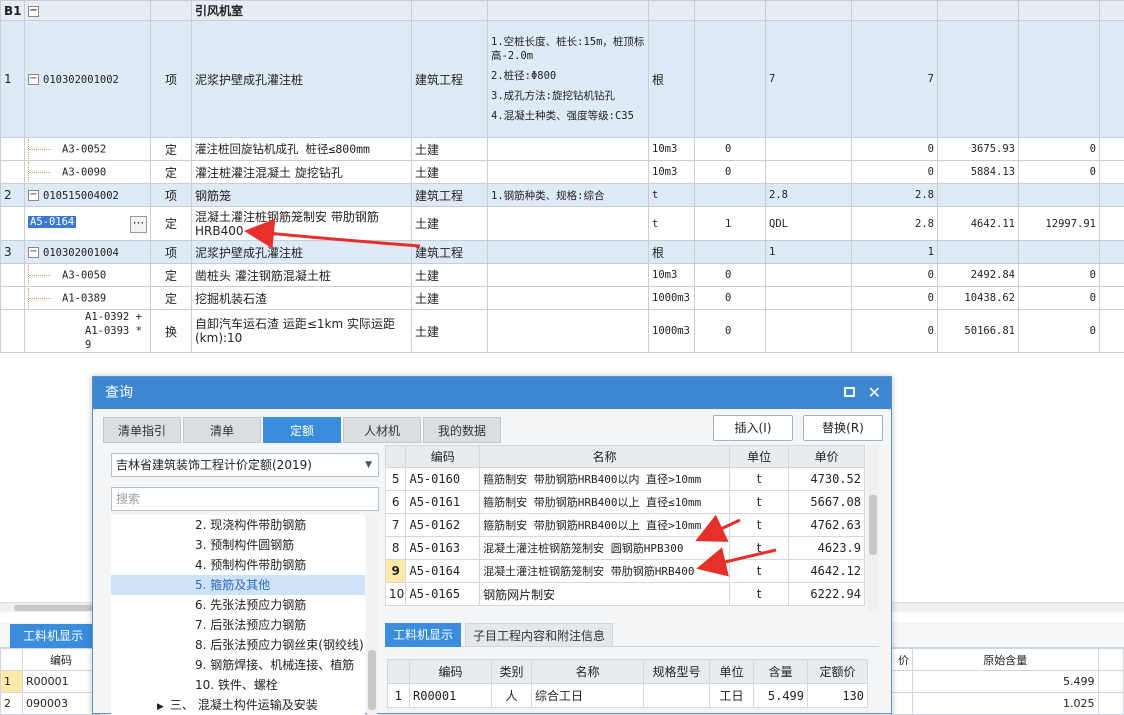 Image resolution: width=1124 pixels, height=715 pixels. I want to click on tab-bill: 清单, so click(222, 430).